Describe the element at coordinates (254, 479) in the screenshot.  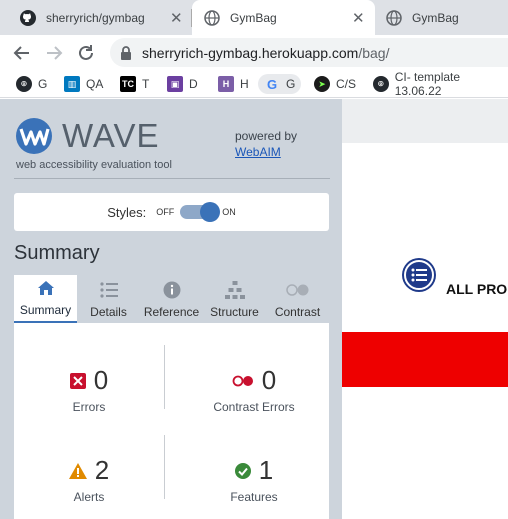
I see `features-stat: 1 Features` at that location.